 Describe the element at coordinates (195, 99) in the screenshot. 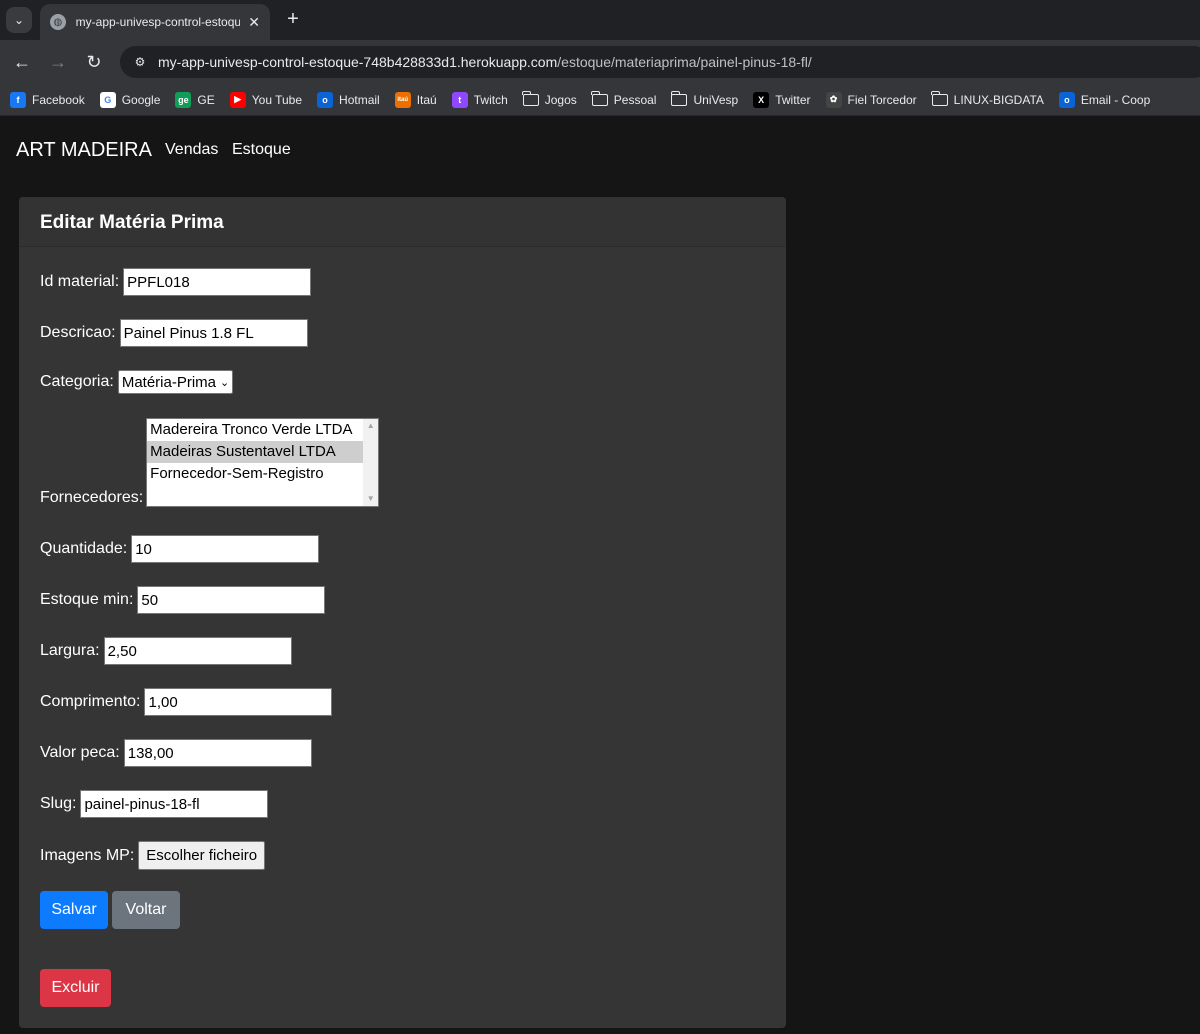

I see `bookmark-item: ge GE` at that location.